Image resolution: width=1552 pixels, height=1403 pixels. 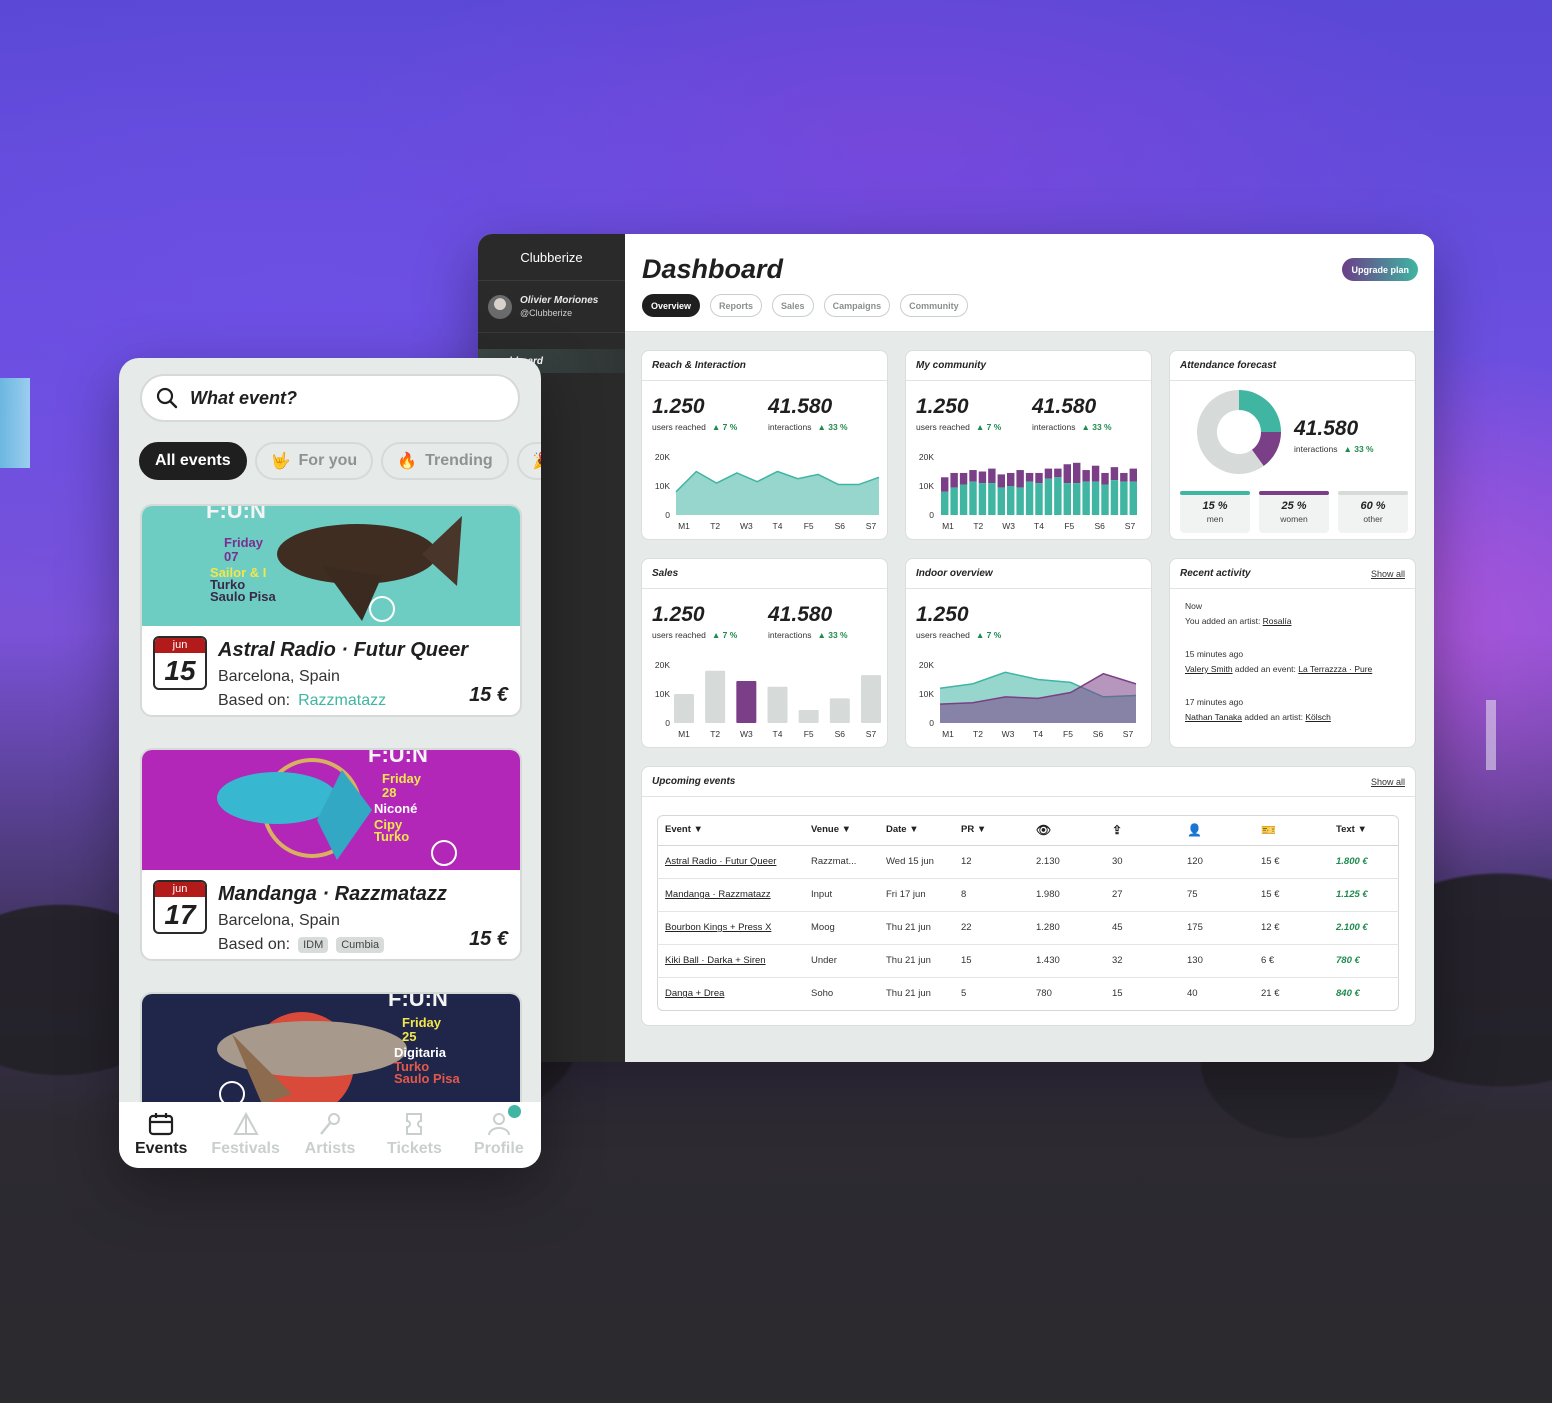 What do you see at coordinates (931, 723) in the screenshot?
I see `y-tick-label: 0` at bounding box center [931, 723].